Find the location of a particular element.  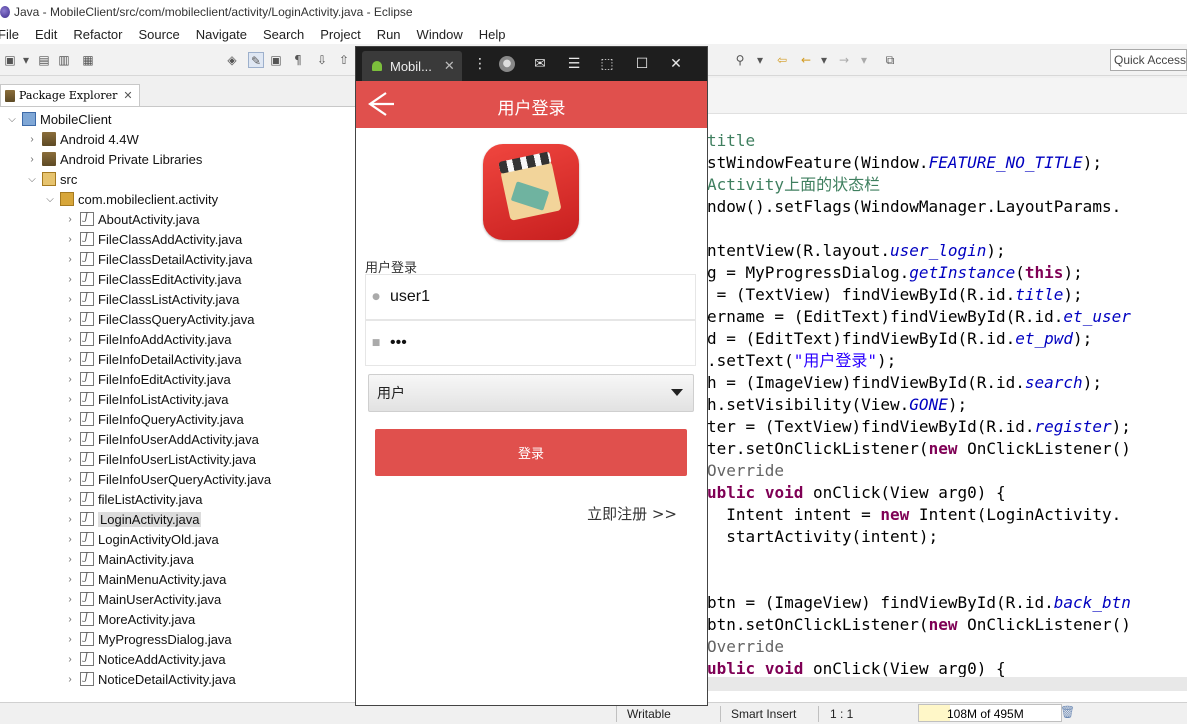

resize-icon: ⬚ is located at coordinates (607, 64).